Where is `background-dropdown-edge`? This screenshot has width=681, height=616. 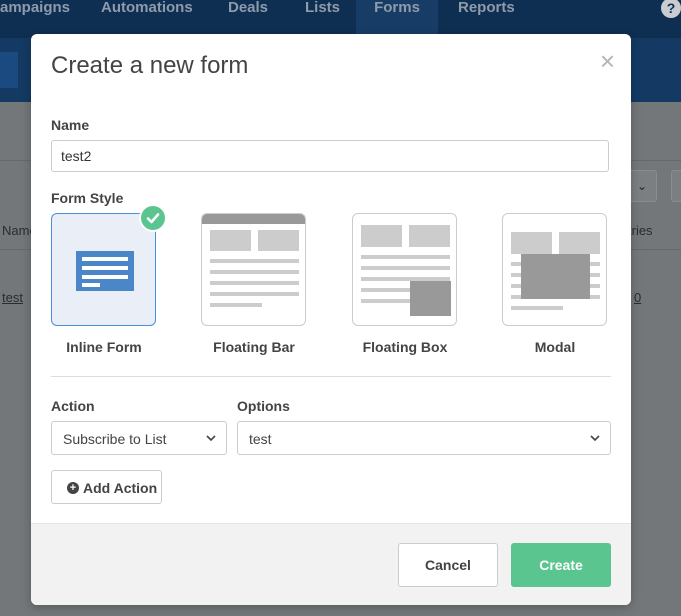
background-dropdown-edge is located at coordinates (676, 186).